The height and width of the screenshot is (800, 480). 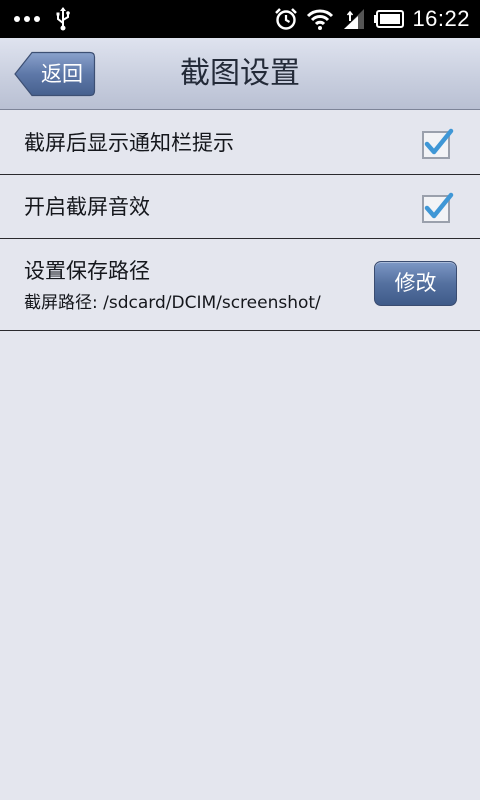 I want to click on setting-row-notification: 截屏后显示通知栏提示, so click(x=240, y=143).